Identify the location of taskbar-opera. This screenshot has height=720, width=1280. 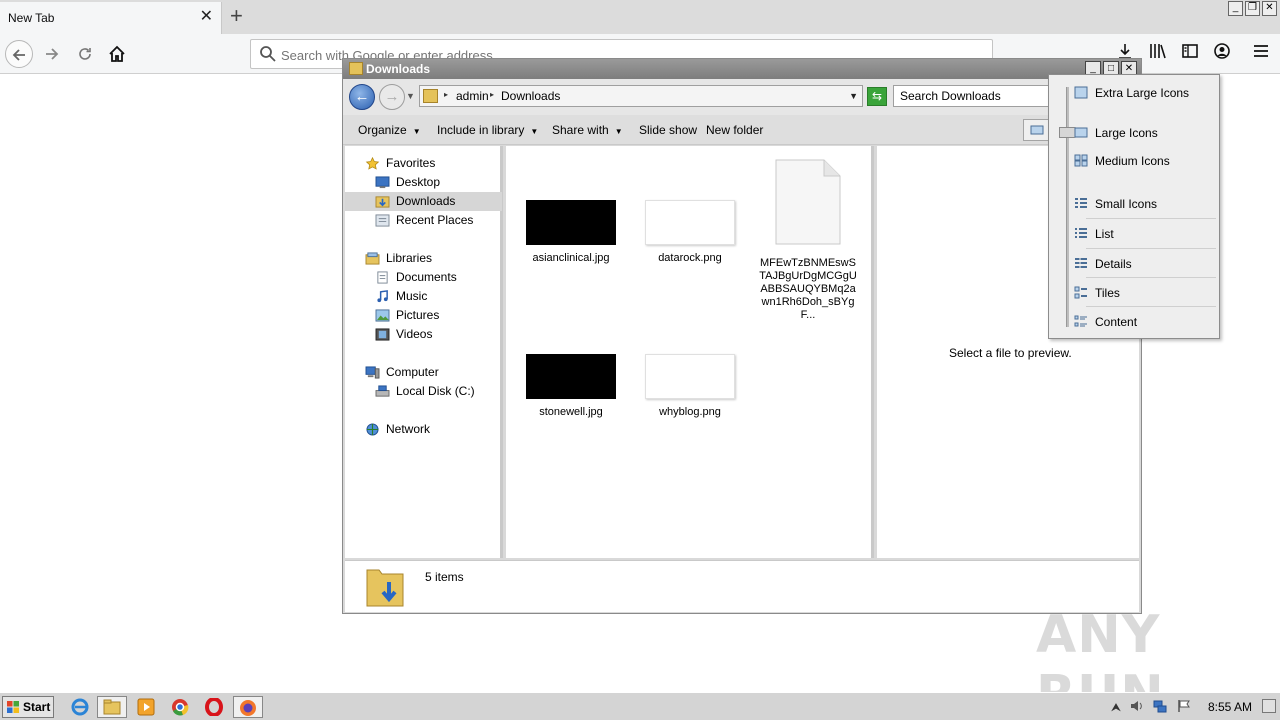
(214, 707).